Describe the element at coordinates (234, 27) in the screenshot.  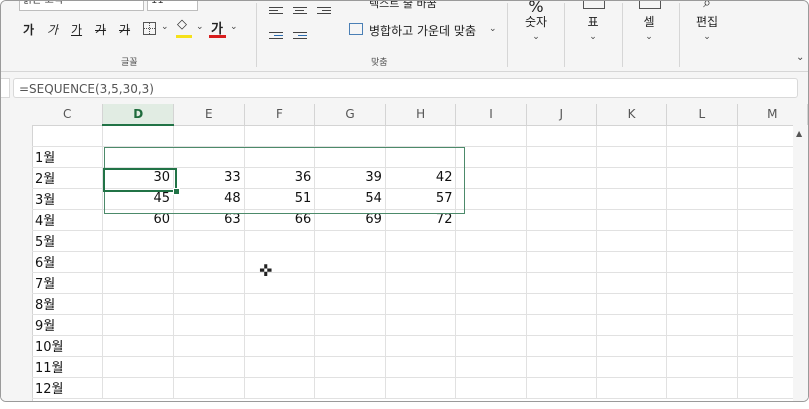
I see `font-color-caret: ⌄` at that location.